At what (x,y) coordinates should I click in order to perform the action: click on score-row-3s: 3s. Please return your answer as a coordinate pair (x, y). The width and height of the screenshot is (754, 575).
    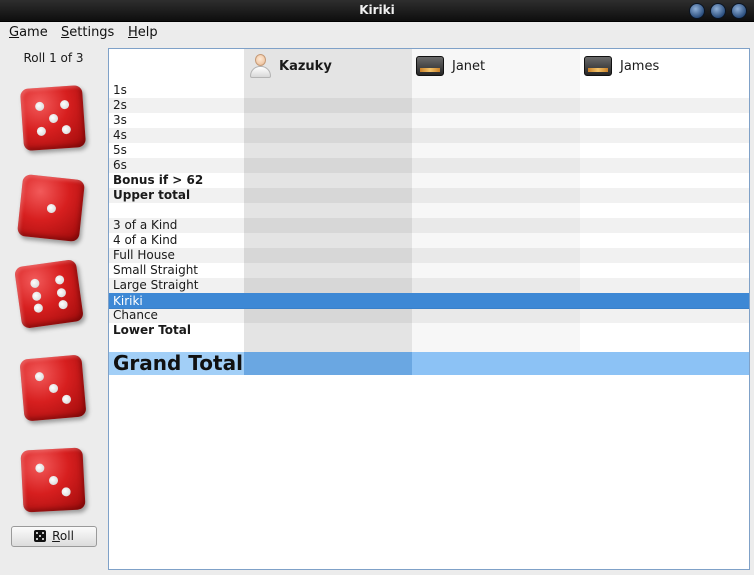
    Looking at the image, I should click on (429, 120).